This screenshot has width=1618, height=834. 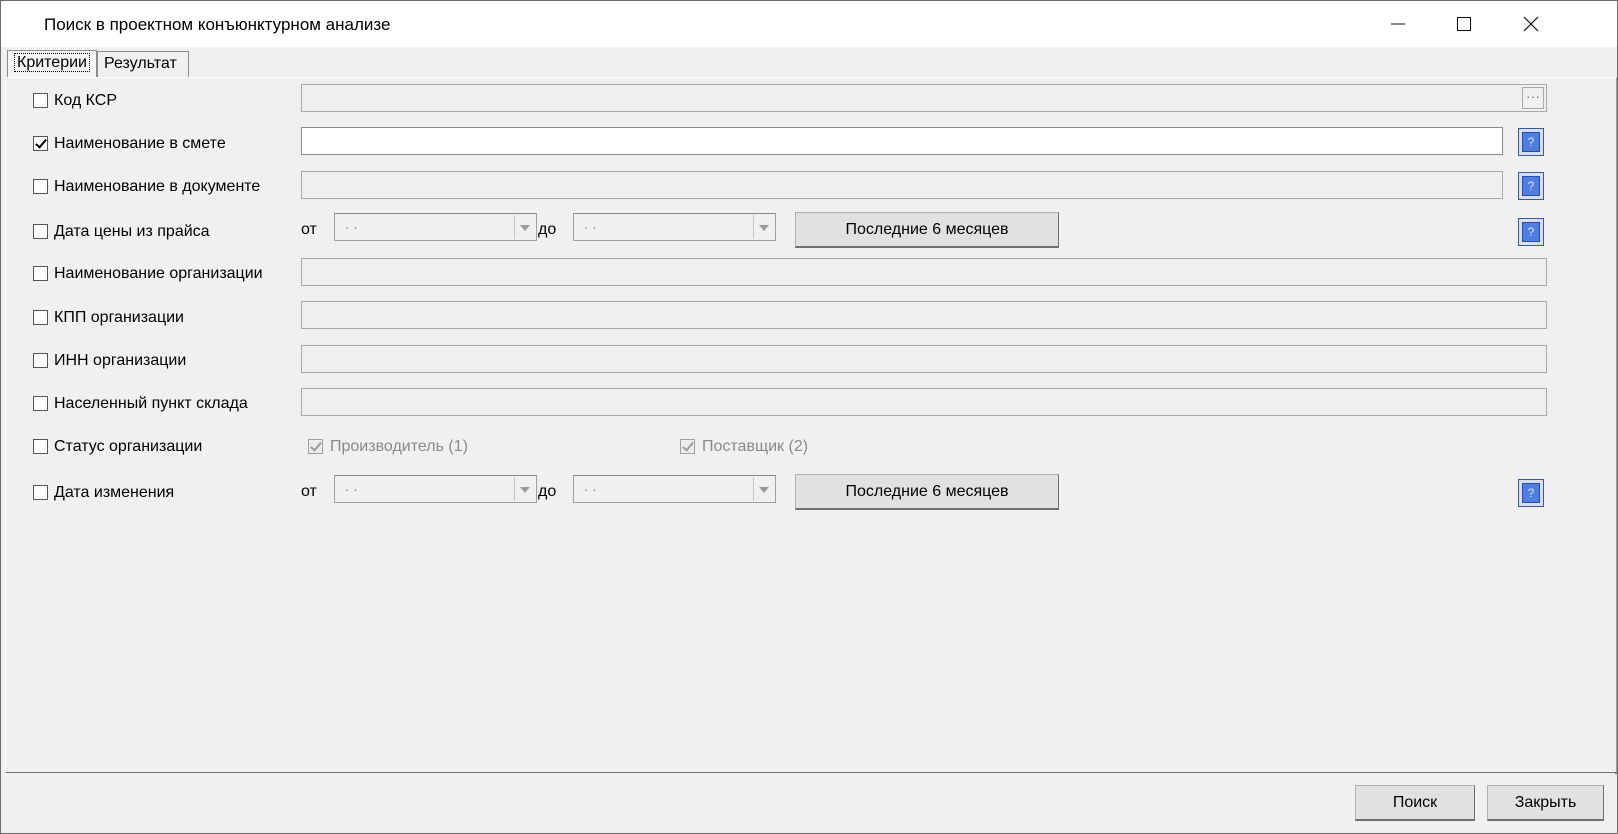 What do you see at coordinates (674, 227) in the screenshot?
I see `price-date-to-combo: . .` at bounding box center [674, 227].